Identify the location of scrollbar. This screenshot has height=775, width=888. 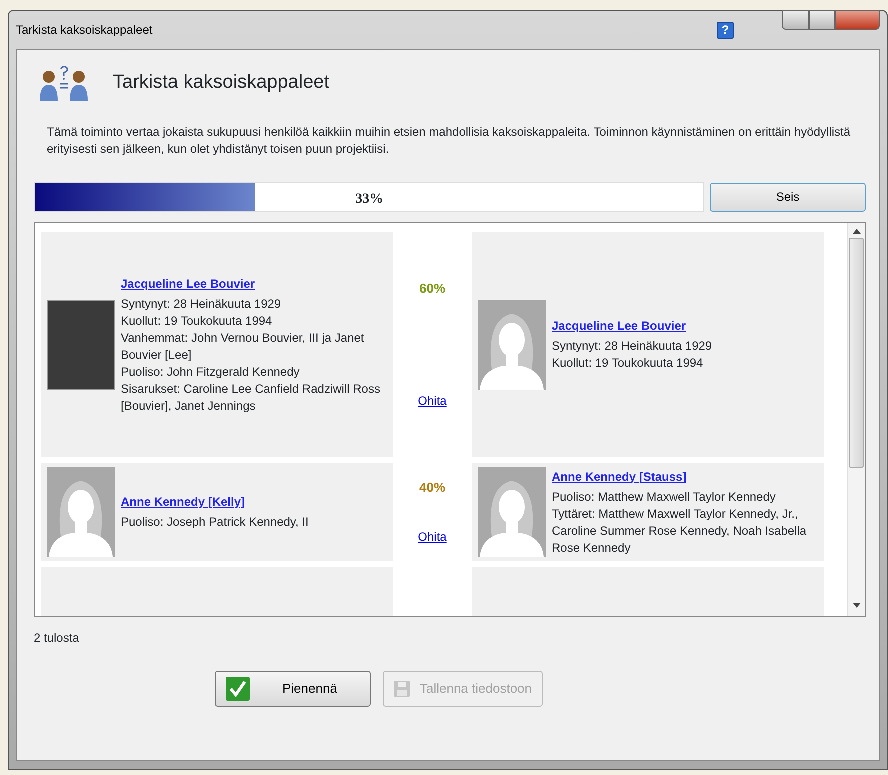
(856, 419).